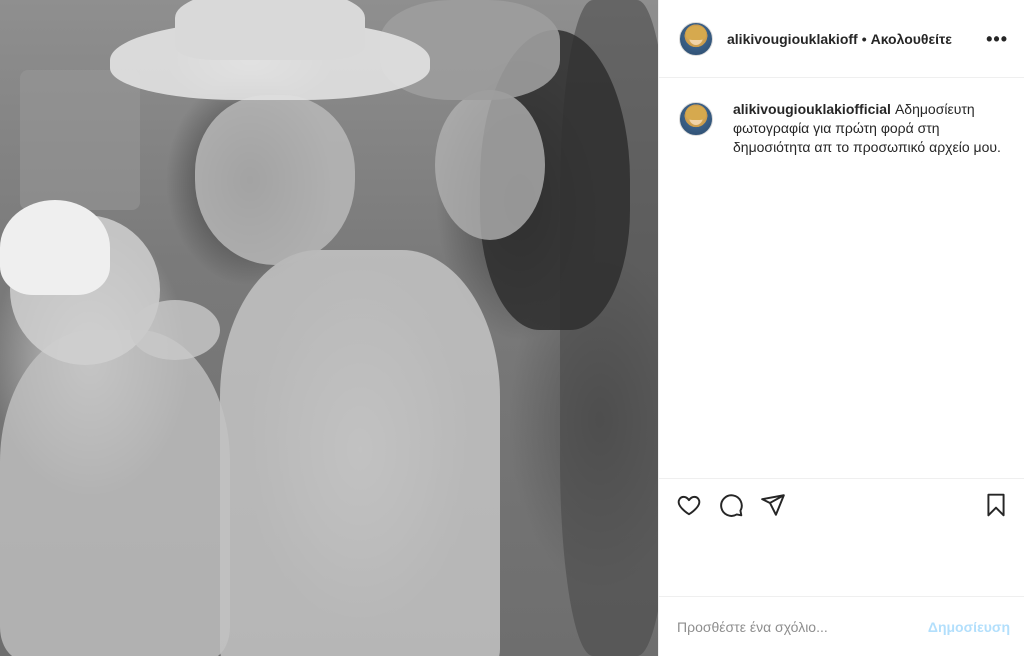 The width and height of the screenshot is (1024, 656). What do you see at coordinates (115, 493) in the screenshot?
I see `photo-baby-body` at bounding box center [115, 493].